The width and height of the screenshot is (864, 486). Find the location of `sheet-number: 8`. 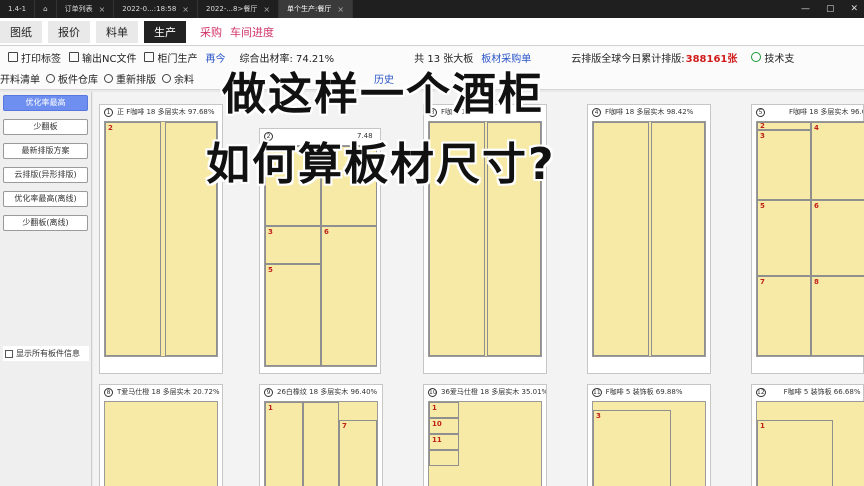

sheet-number: 8 is located at coordinates (108, 392).